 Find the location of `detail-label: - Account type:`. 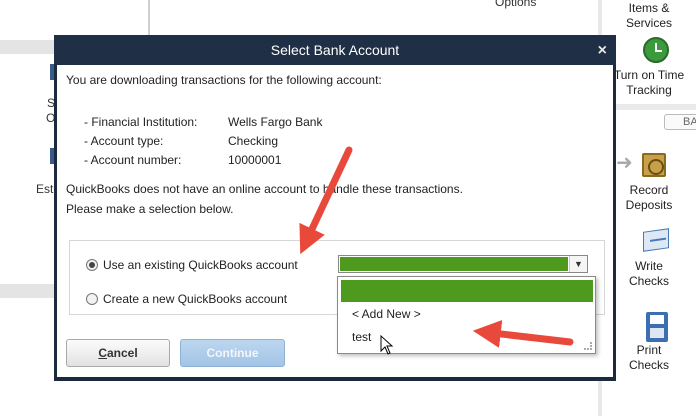

detail-label: - Account type: is located at coordinates (124, 141).